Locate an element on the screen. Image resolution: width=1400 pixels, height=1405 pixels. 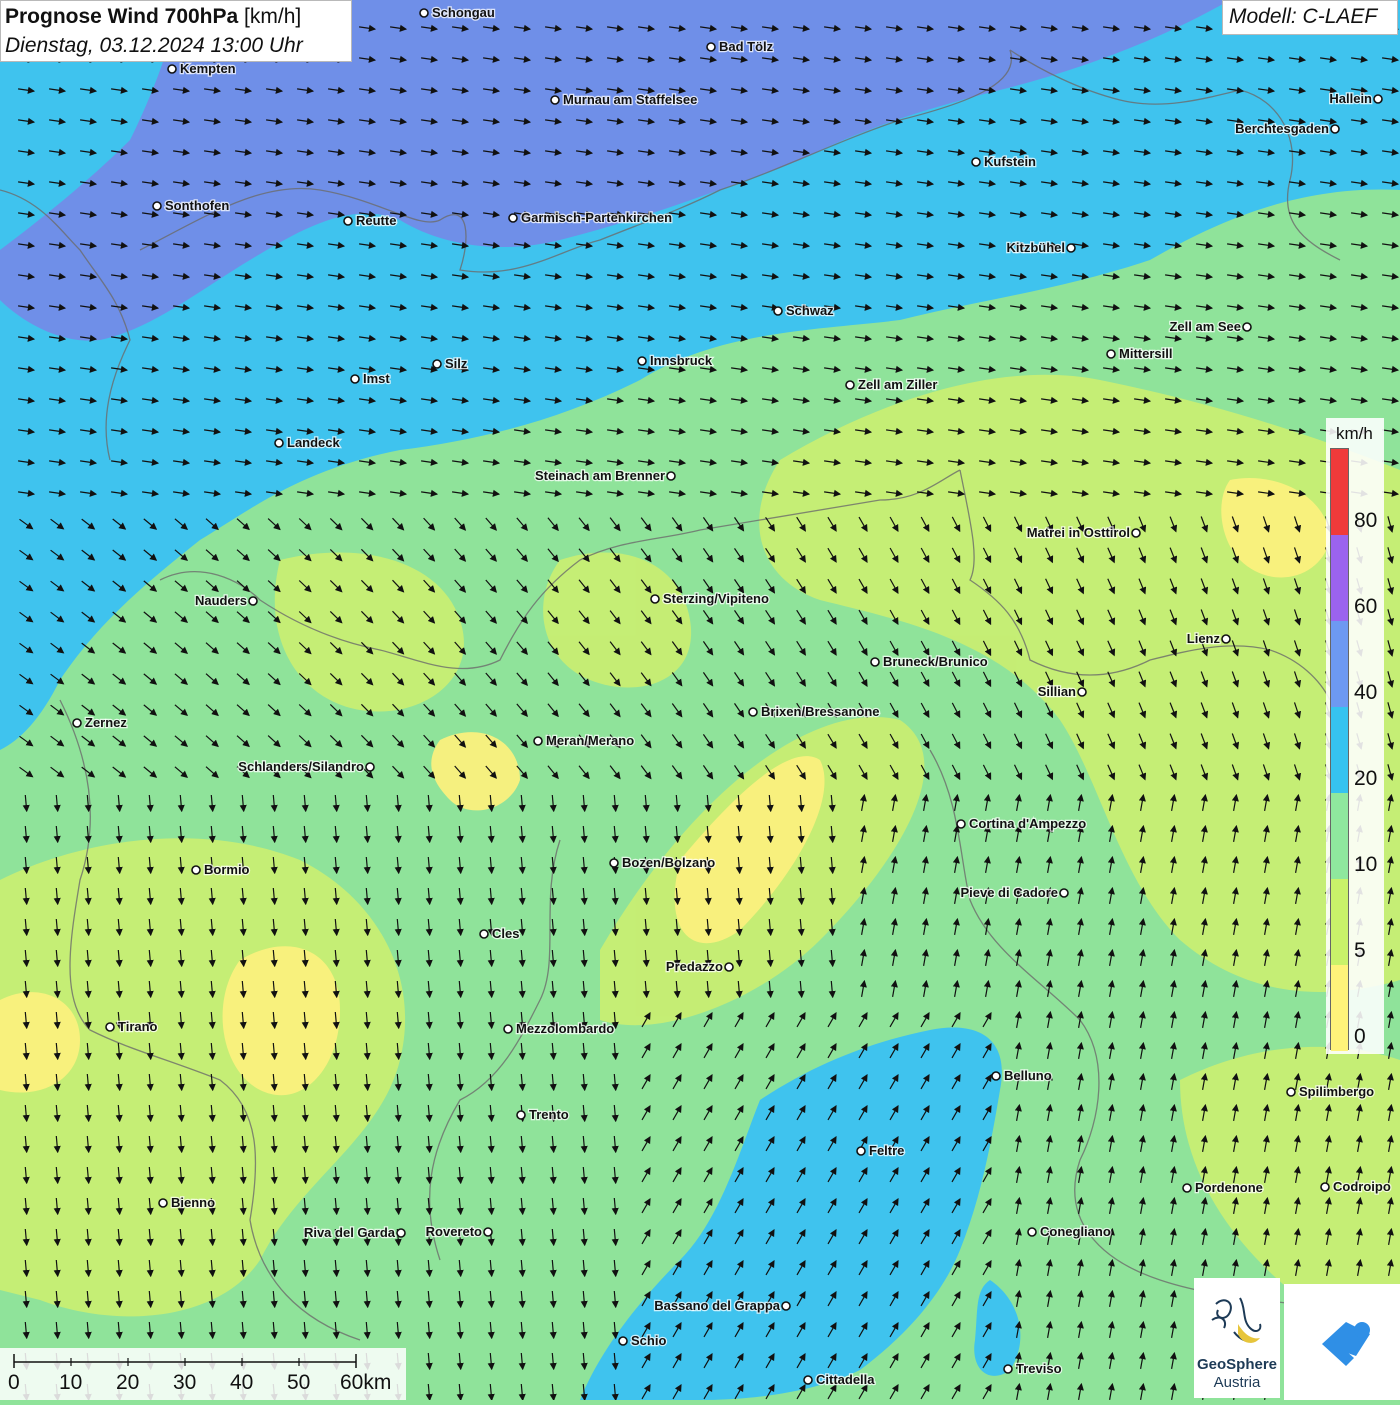
app-logo is located at coordinates (1342, 1342).